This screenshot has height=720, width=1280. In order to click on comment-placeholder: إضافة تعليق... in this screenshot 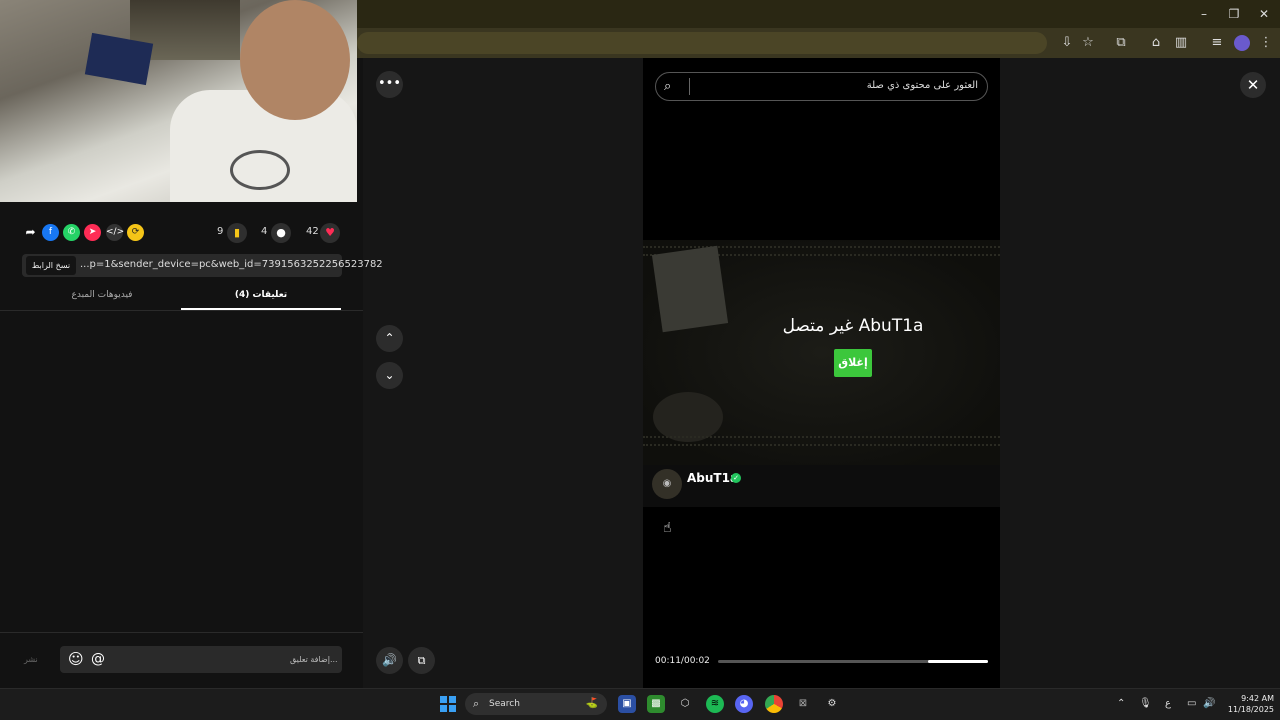, I will do `click(314, 659)`.